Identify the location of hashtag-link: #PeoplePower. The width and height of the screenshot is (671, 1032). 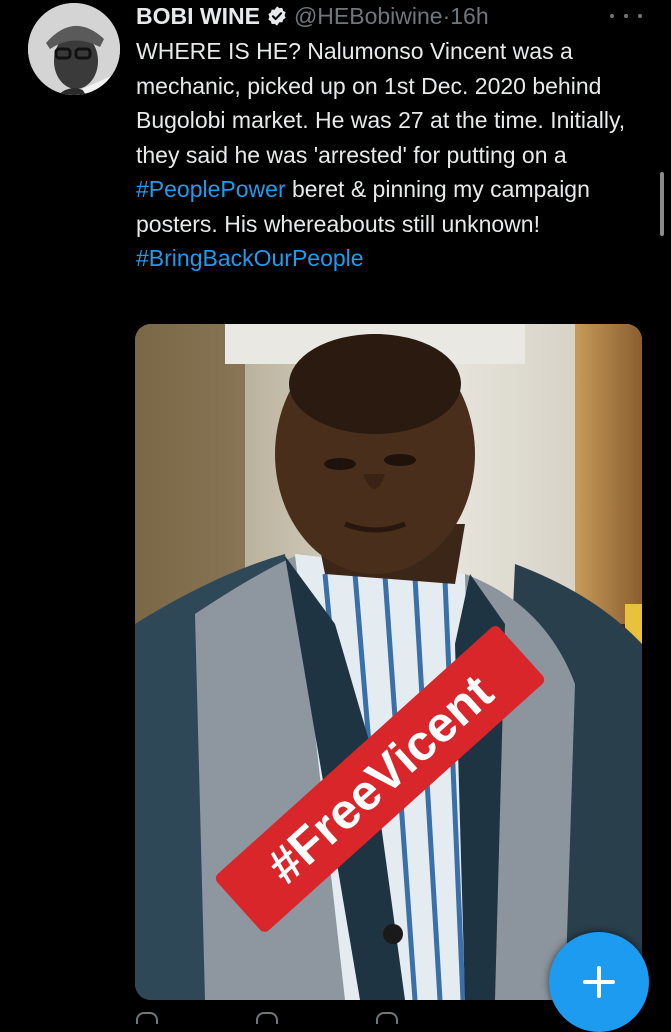
(211, 189).